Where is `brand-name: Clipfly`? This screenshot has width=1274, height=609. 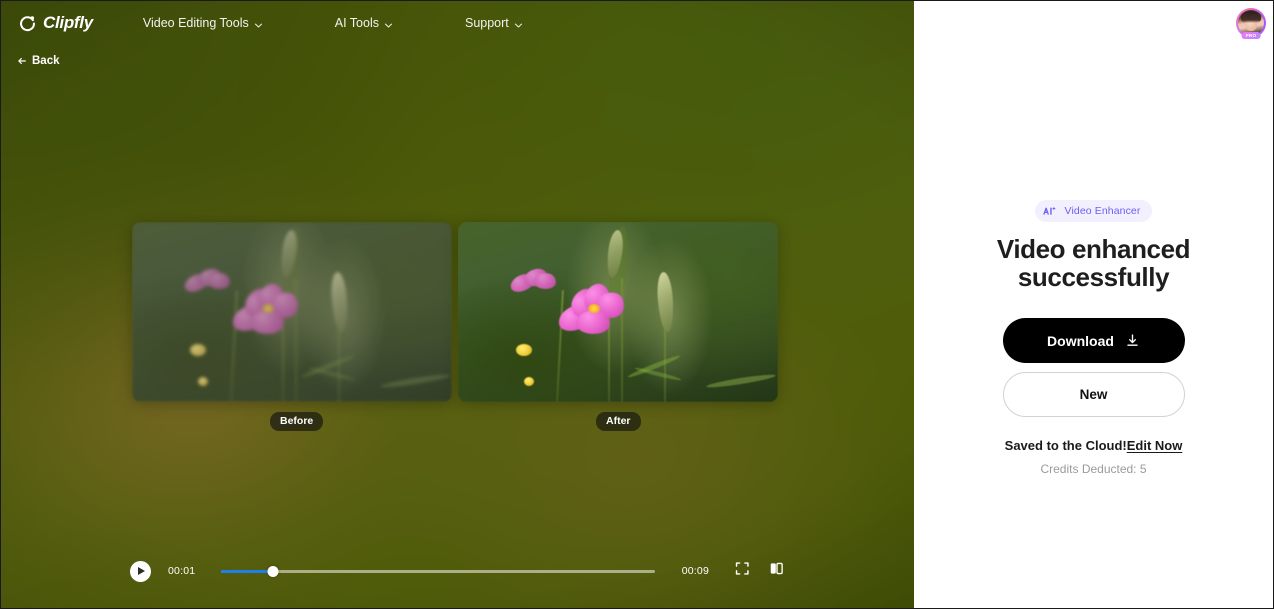
brand-name: Clipfly is located at coordinates (68, 22).